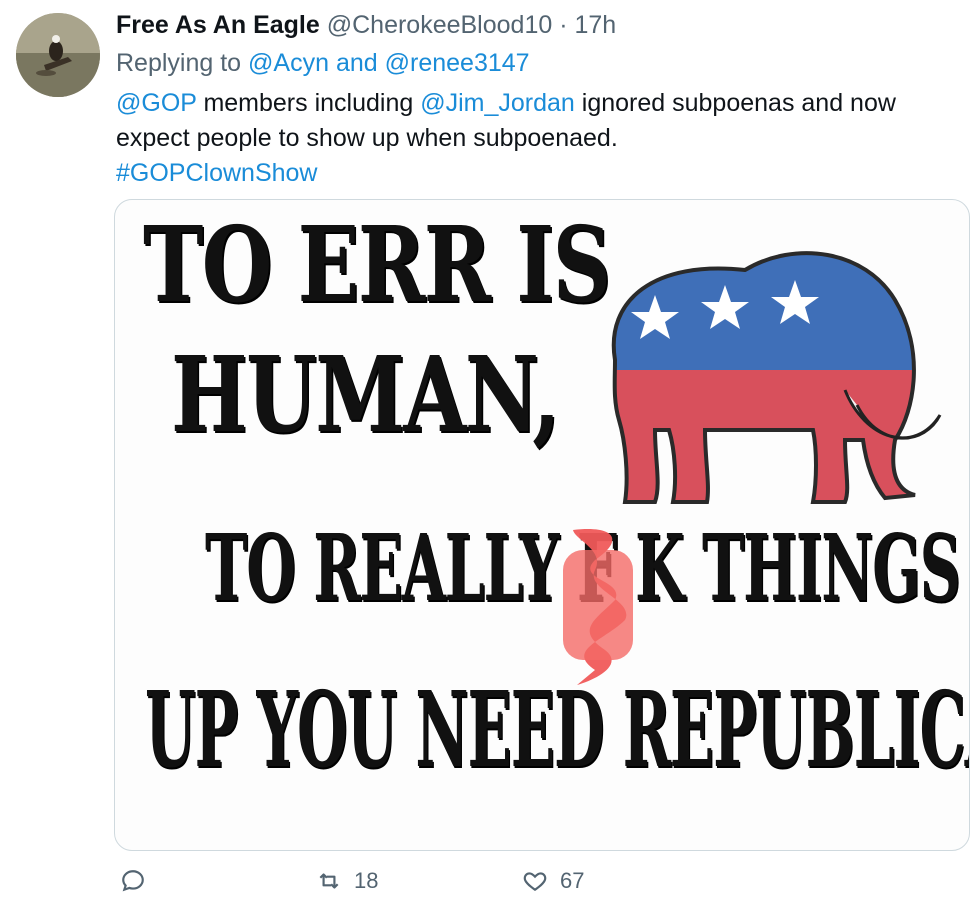 This screenshot has height=908, width=980. I want to click on timestamp: 17h, so click(596, 25).